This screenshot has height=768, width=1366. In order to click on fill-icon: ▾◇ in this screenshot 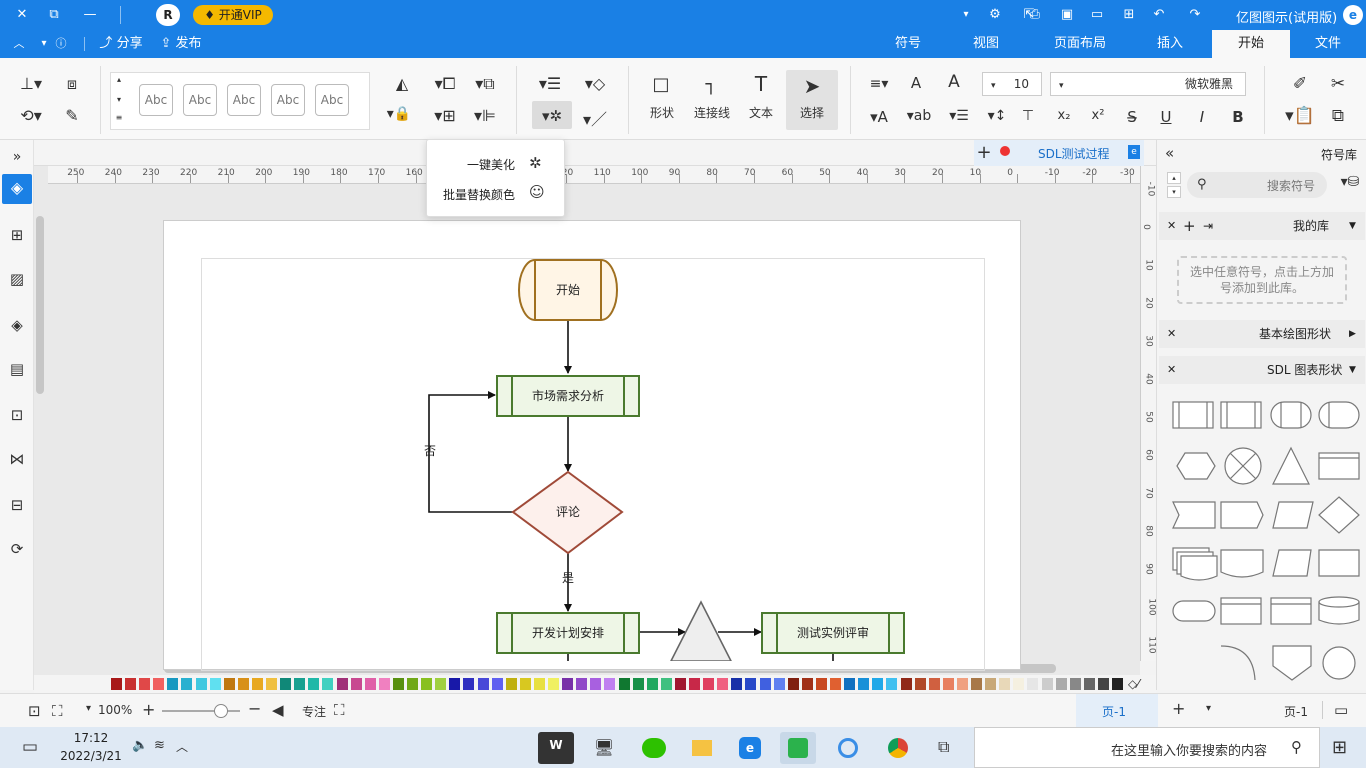, I will do `click(595, 83)`.